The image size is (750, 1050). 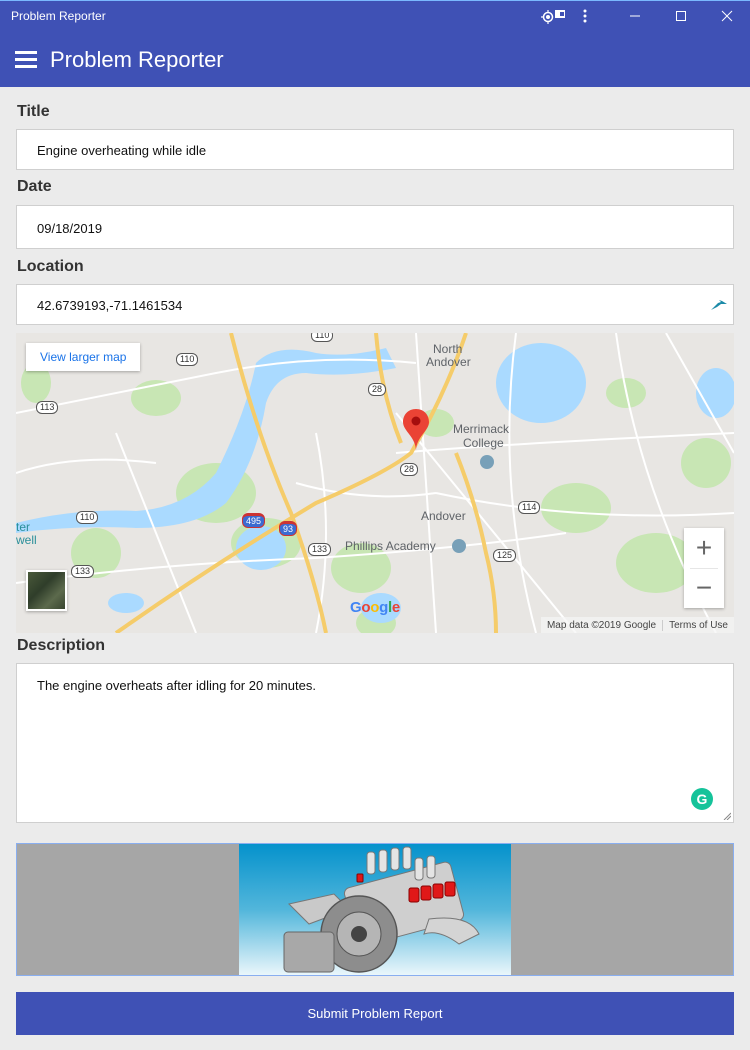 I want to click on close-button, so click(x=727, y=16).